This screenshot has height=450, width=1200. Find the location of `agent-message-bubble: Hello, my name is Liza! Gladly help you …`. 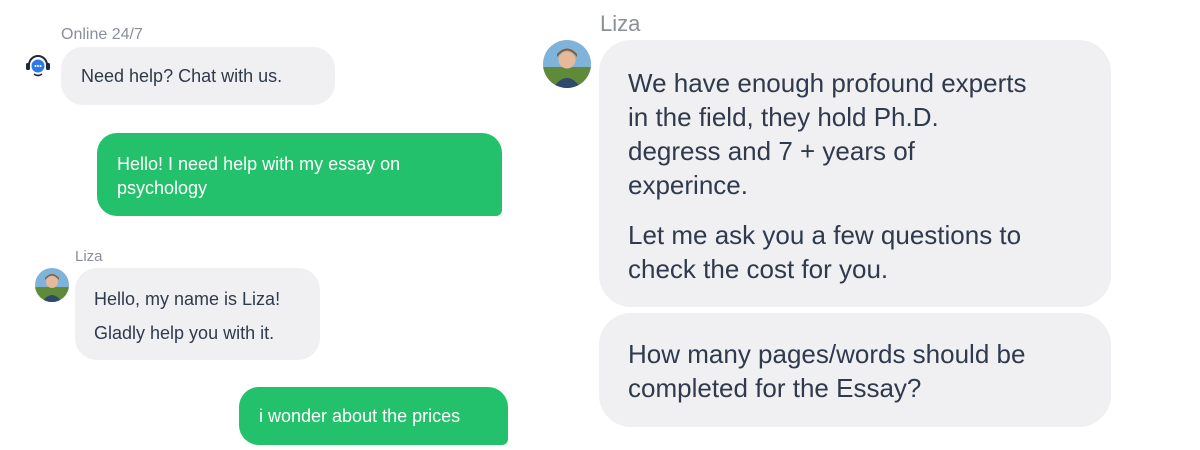

agent-message-bubble: Hello, my name is Liza! Gladly help you … is located at coordinates (197, 314).